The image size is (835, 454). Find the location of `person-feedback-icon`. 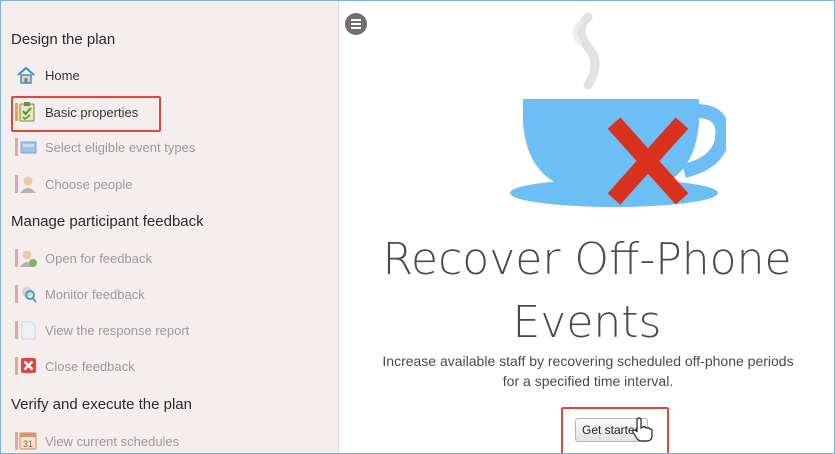

person-feedback-icon is located at coordinates (26, 258).